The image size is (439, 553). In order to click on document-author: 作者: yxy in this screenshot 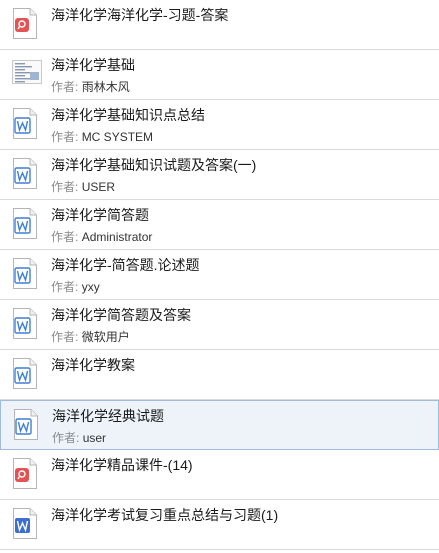, I will do `click(75, 286)`.